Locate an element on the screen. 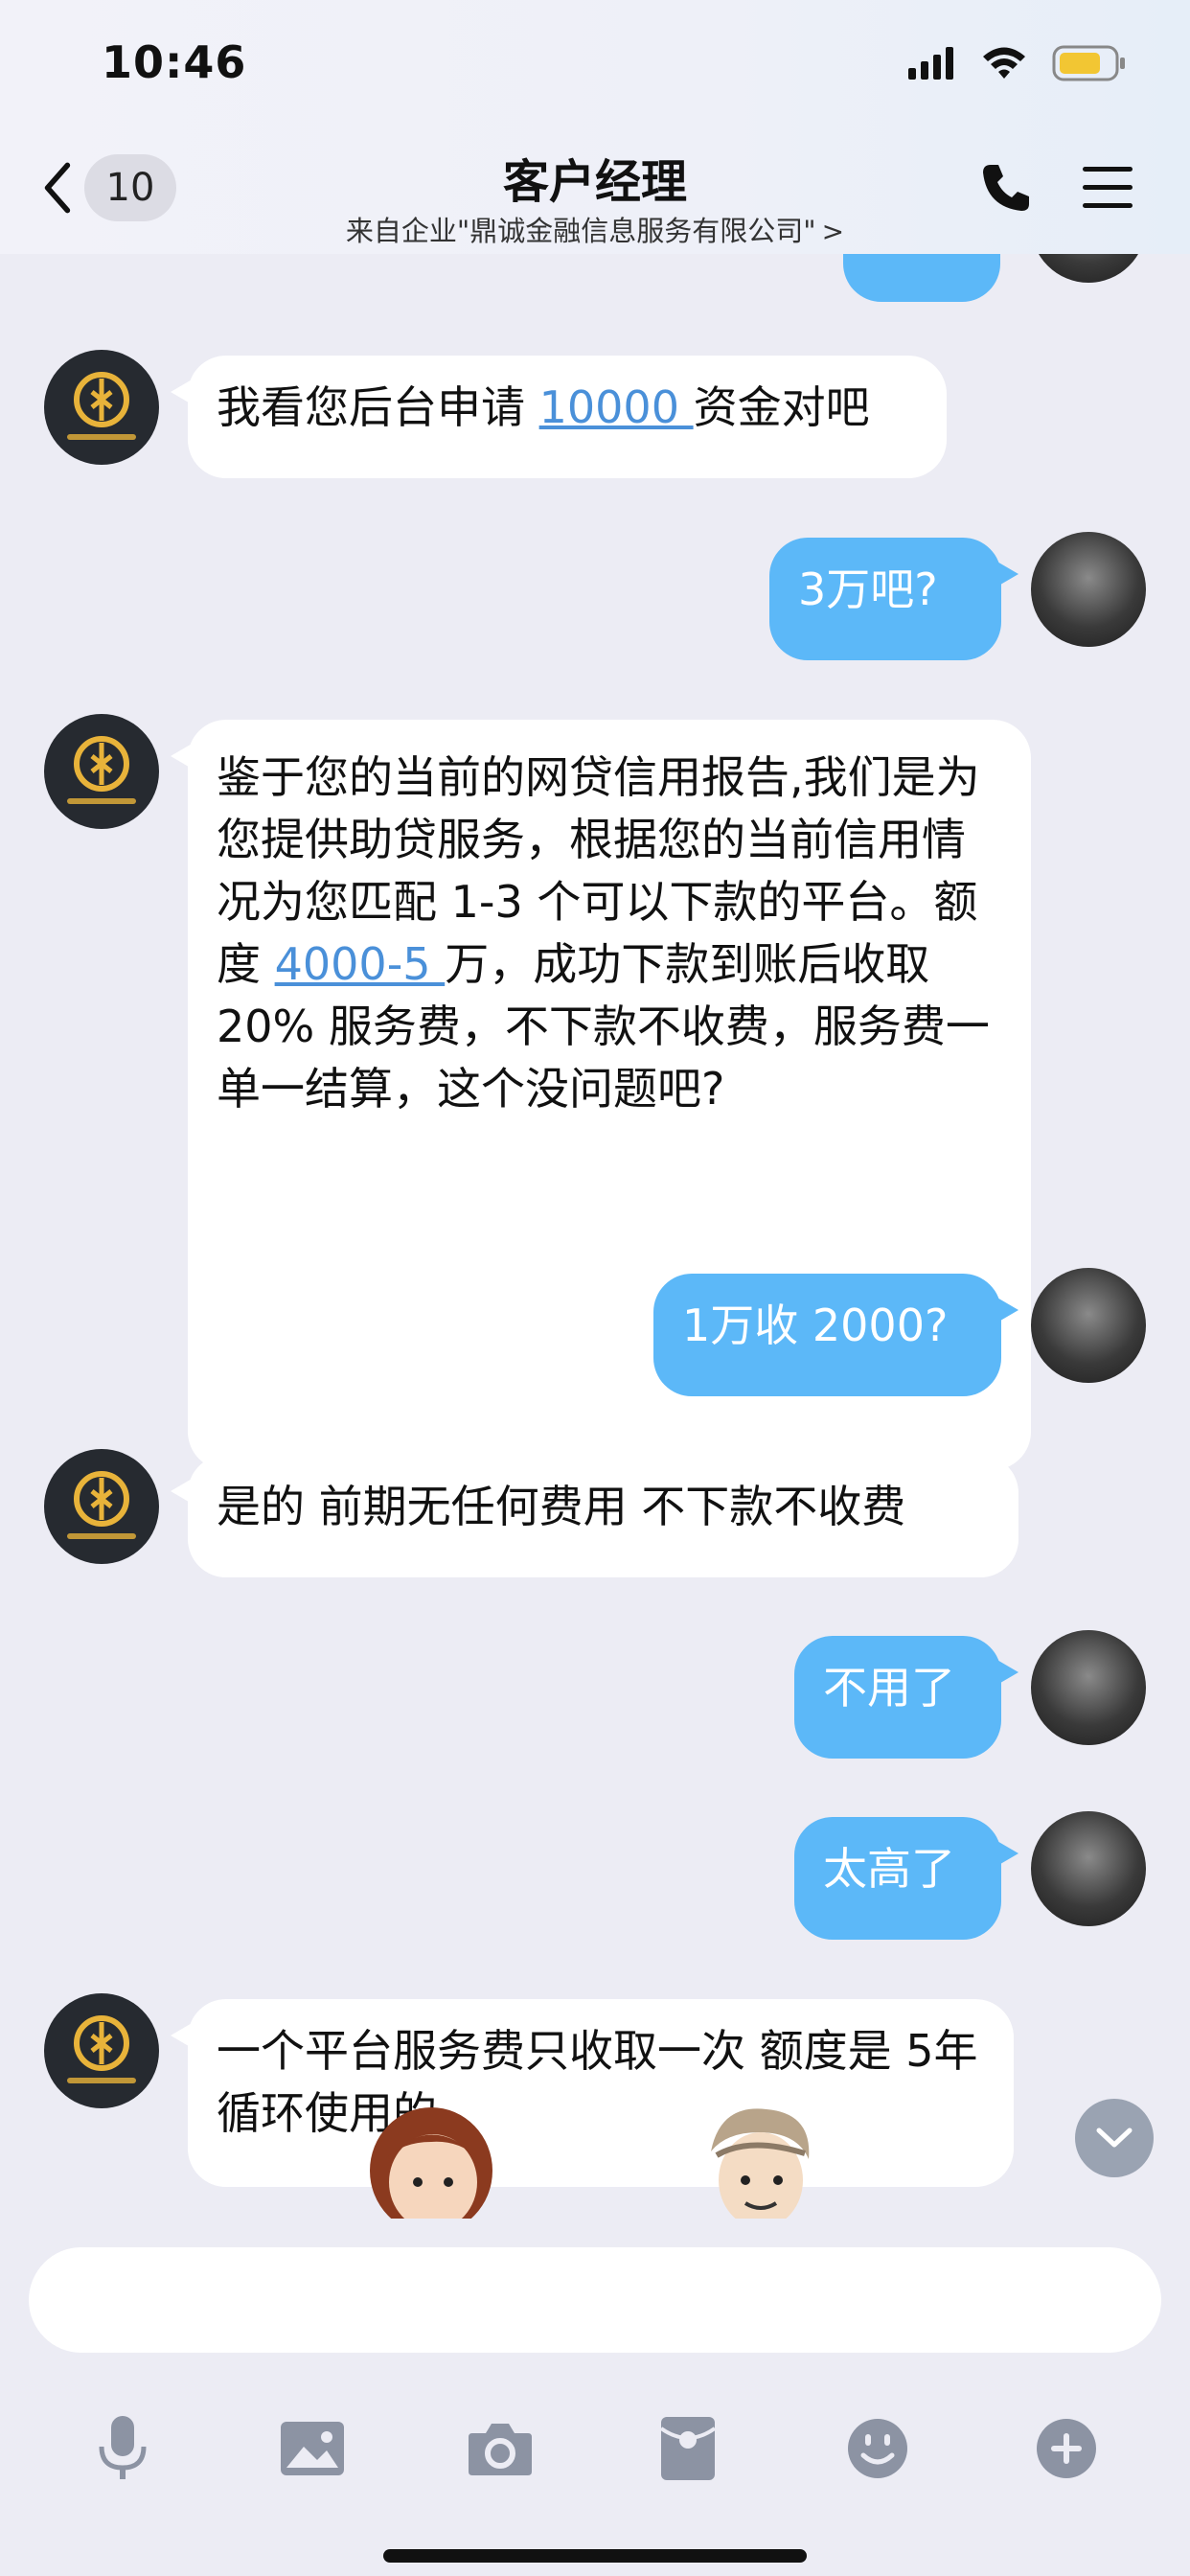  microphone-icon is located at coordinates (123, 2447).